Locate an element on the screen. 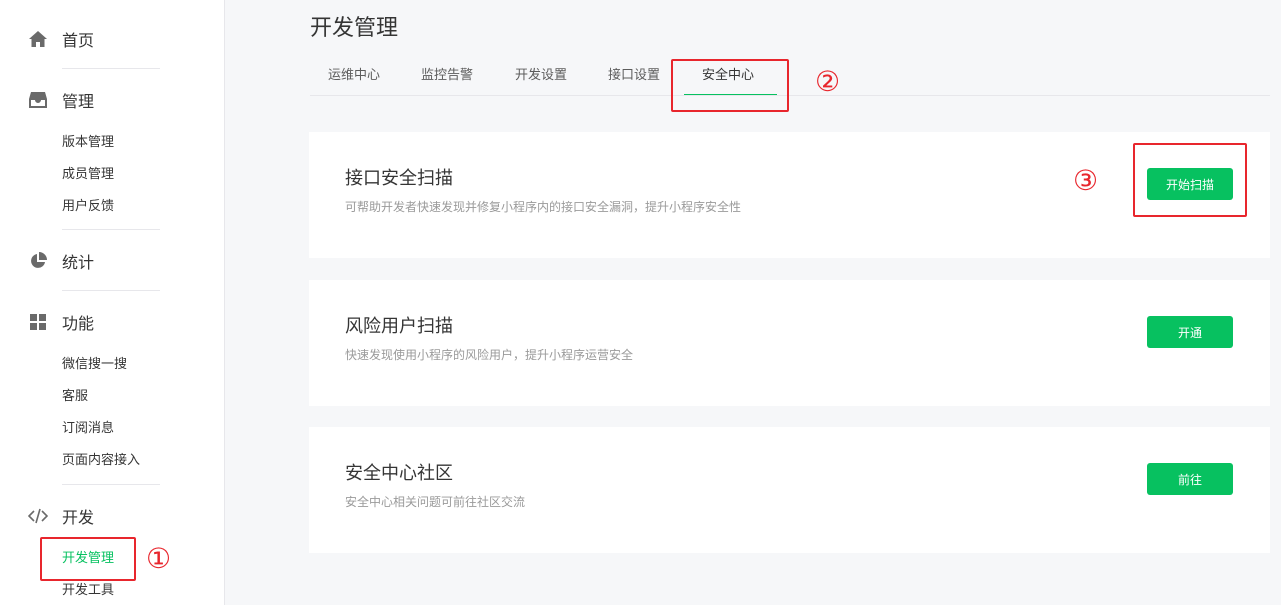 This screenshot has width=1281, height=605. tab-dev-settings: 开发设置 is located at coordinates (541, 76).